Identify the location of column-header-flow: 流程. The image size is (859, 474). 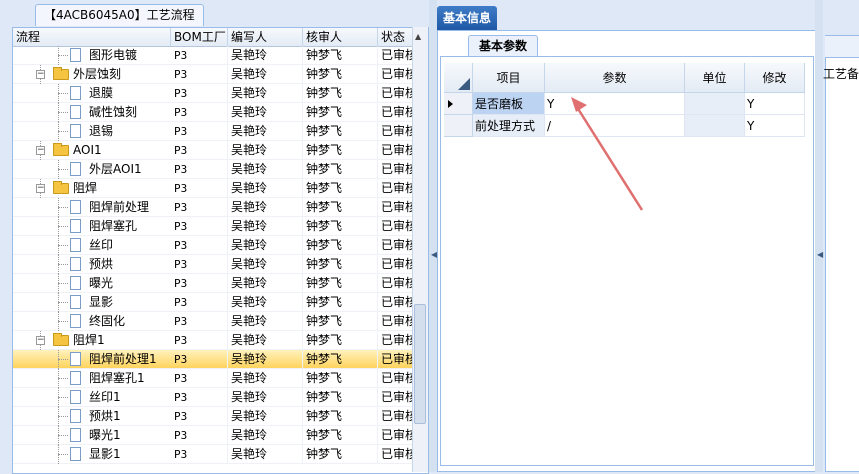
(92, 37).